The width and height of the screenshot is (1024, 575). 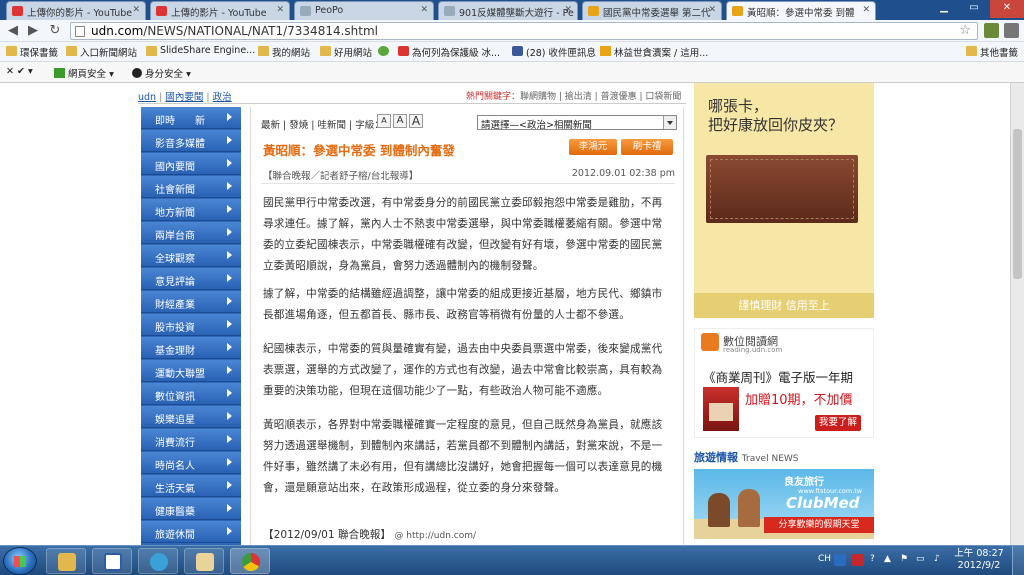 I want to click on other-bookmarks: 其他書籤, so click(x=992, y=52).